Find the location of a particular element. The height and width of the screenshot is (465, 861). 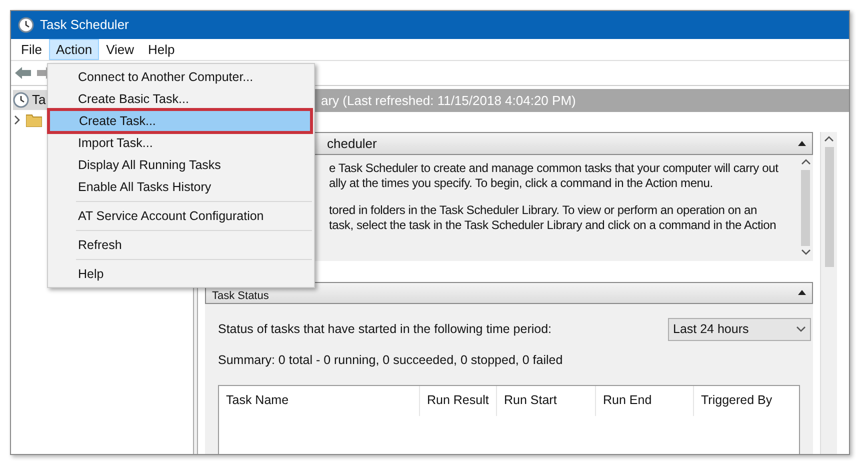

period-dropdown: Last 24 hours is located at coordinates (739, 329).